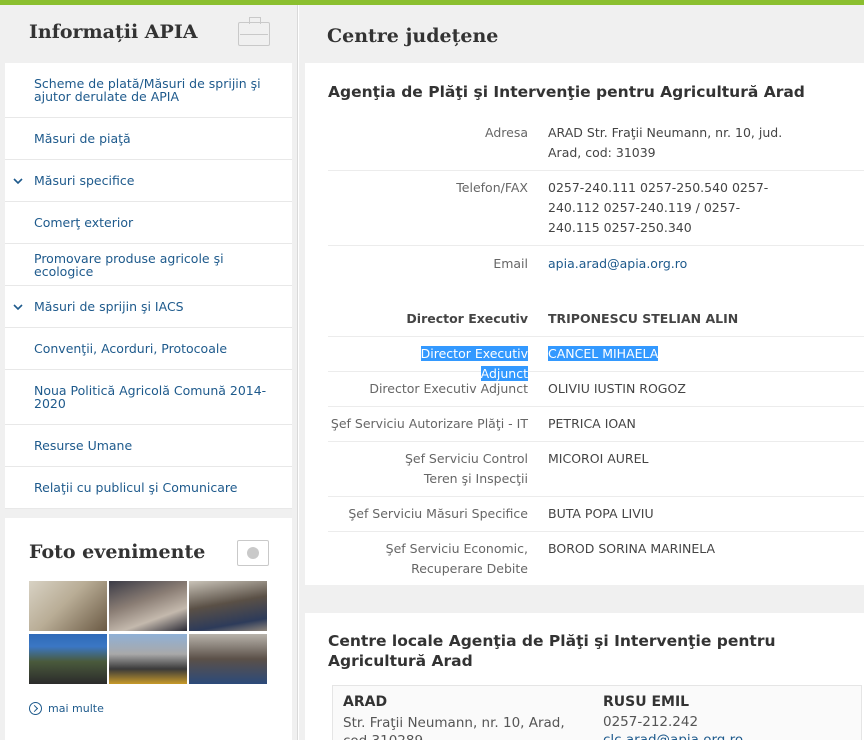 Image resolution: width=864 pixels, height=740 pixels. I want to click on sidebar-item-label: Măsuri specifice, so click(84, 180).